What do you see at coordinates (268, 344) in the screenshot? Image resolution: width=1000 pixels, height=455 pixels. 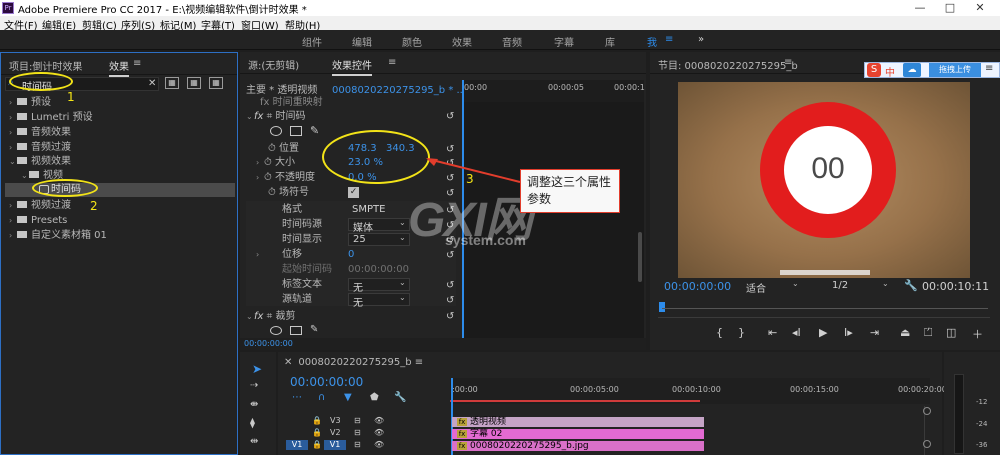 I see `ec-timecode: 00:00:00:00` at bounding box center [268, 344].